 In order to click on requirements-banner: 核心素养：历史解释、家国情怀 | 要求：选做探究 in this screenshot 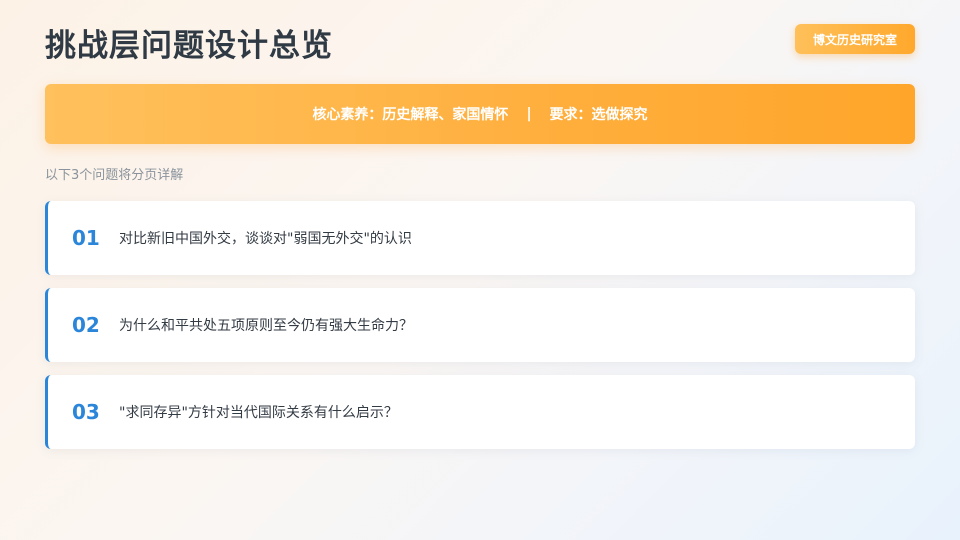, I will do `click(480, 114)`.